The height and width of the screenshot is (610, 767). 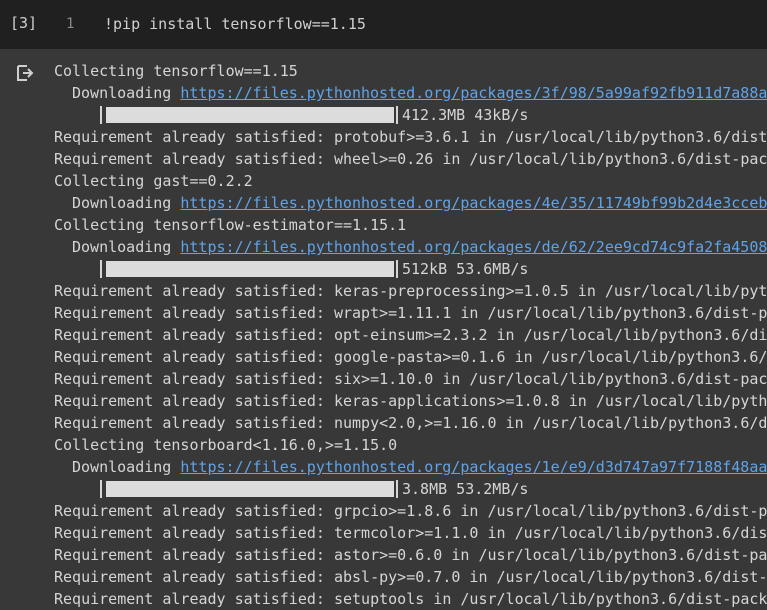 What do you see at coordinates (383, 24) in the screenshot?
I see `code-cell-header: [3] 1 !pip install tensorflow==1.15` at bounding box center [383, 24].